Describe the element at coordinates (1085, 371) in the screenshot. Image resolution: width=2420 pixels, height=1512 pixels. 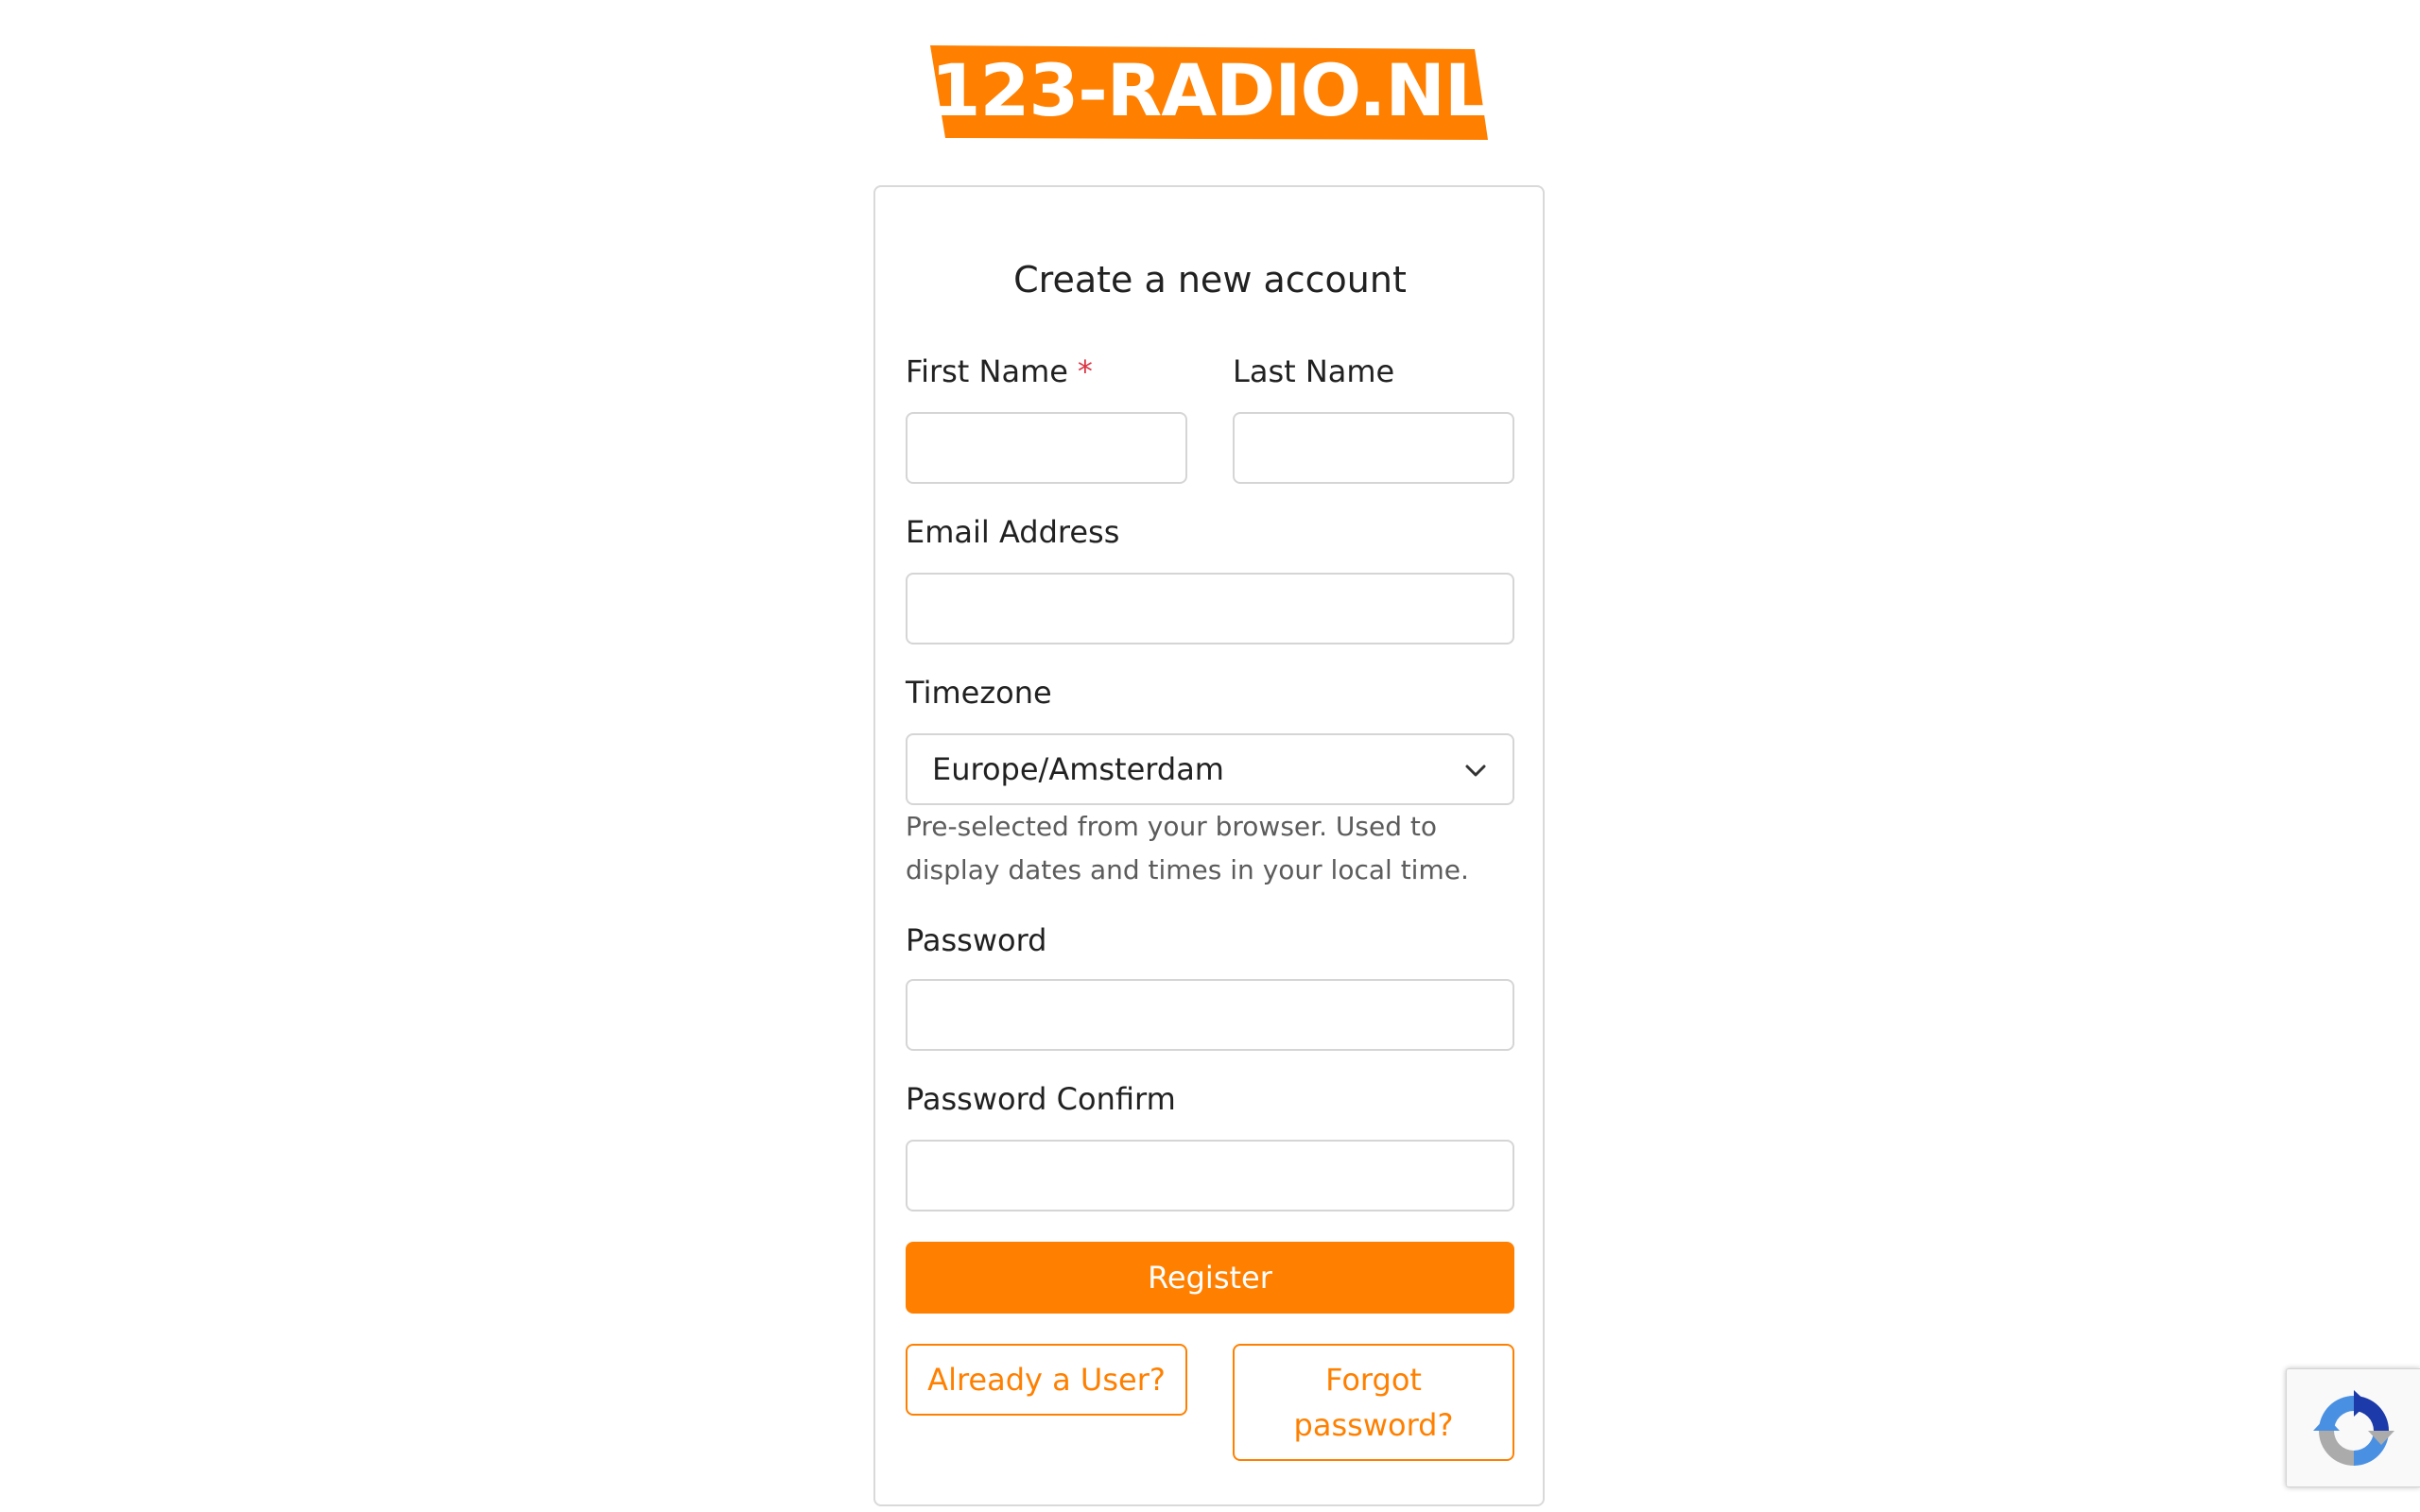
I see `required-mark: *` at that location.